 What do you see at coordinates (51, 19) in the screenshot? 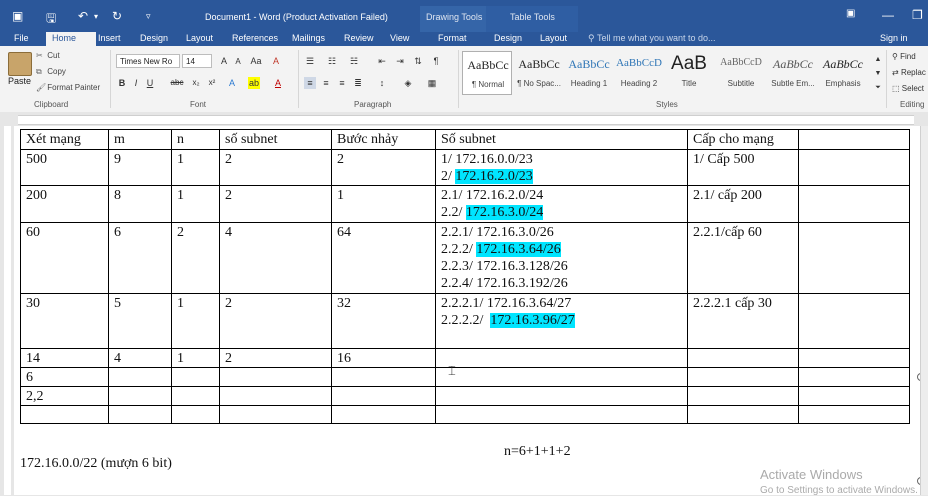
I see `save-icon: 🖫` at bounding box center [51, 19].